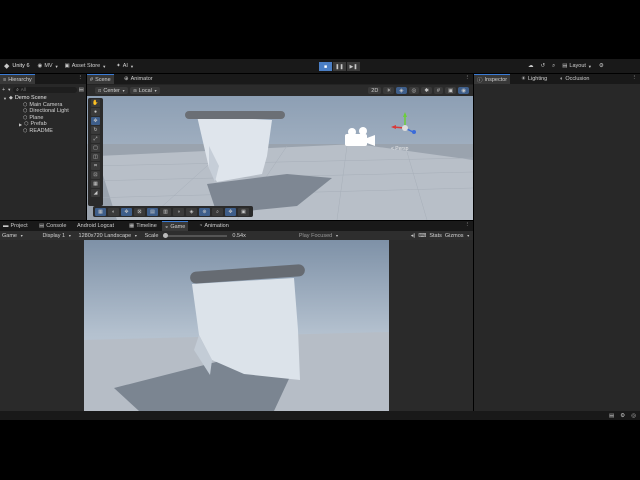  I want to click on step-button: ▶❚, so click(353, 66).